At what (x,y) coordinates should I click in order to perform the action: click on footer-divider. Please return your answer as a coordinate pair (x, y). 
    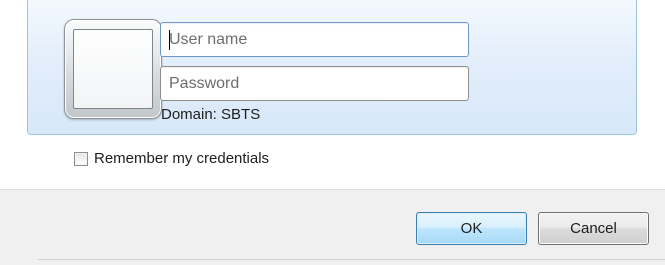
    Looking at the image, I should click on (351, 259).